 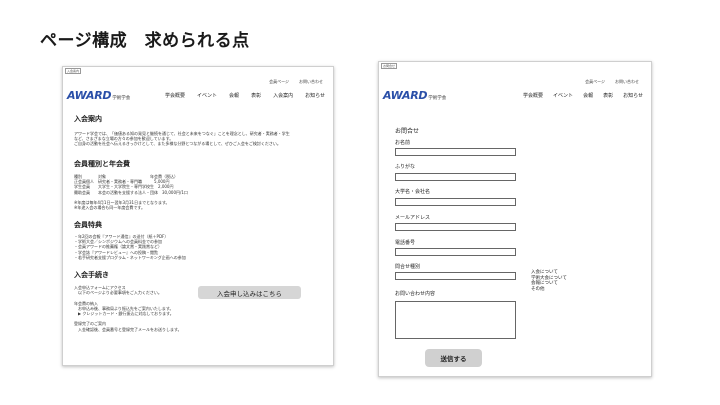 What do you see at coordinates (408, 267) in the screenshot?
I see `inquiry-type-label: 問合せ種別` at bounding box center [408, 267].